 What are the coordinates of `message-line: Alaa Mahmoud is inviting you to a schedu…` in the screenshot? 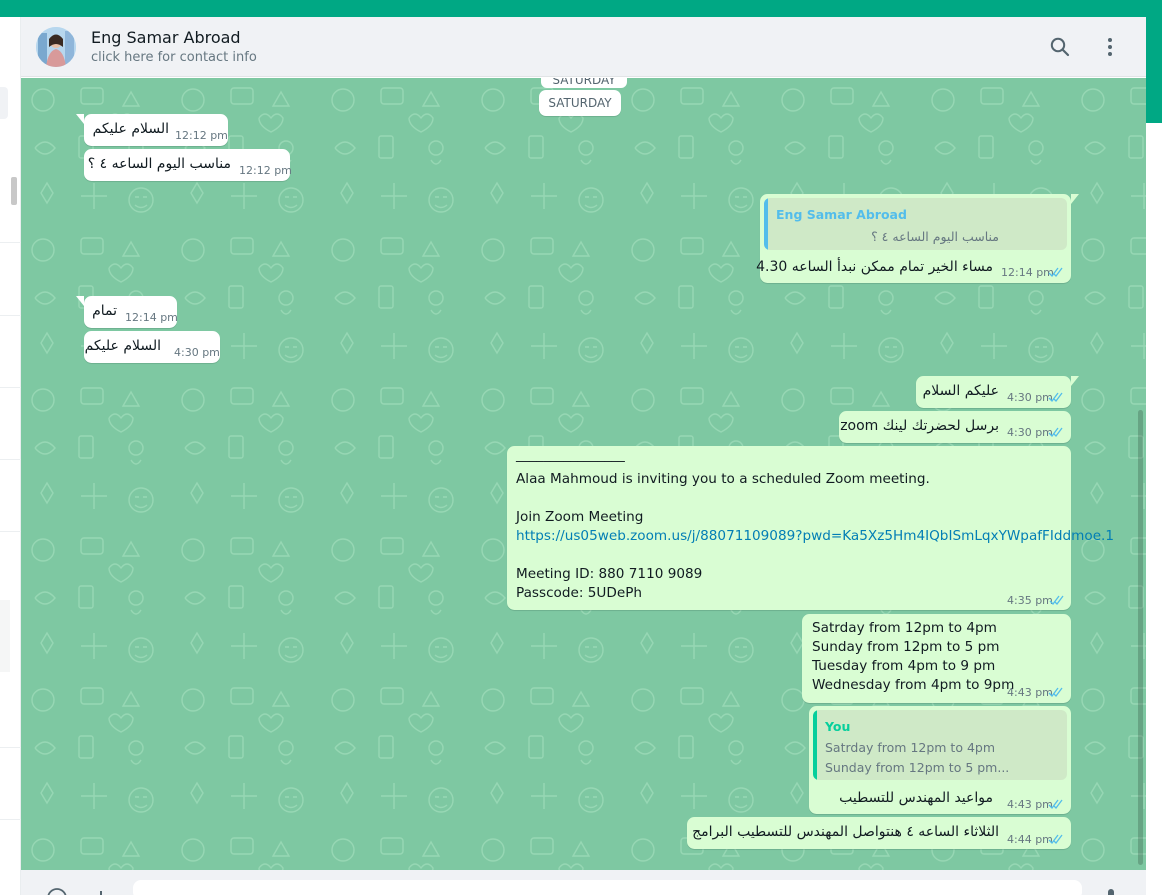 It's located at (723, 479).